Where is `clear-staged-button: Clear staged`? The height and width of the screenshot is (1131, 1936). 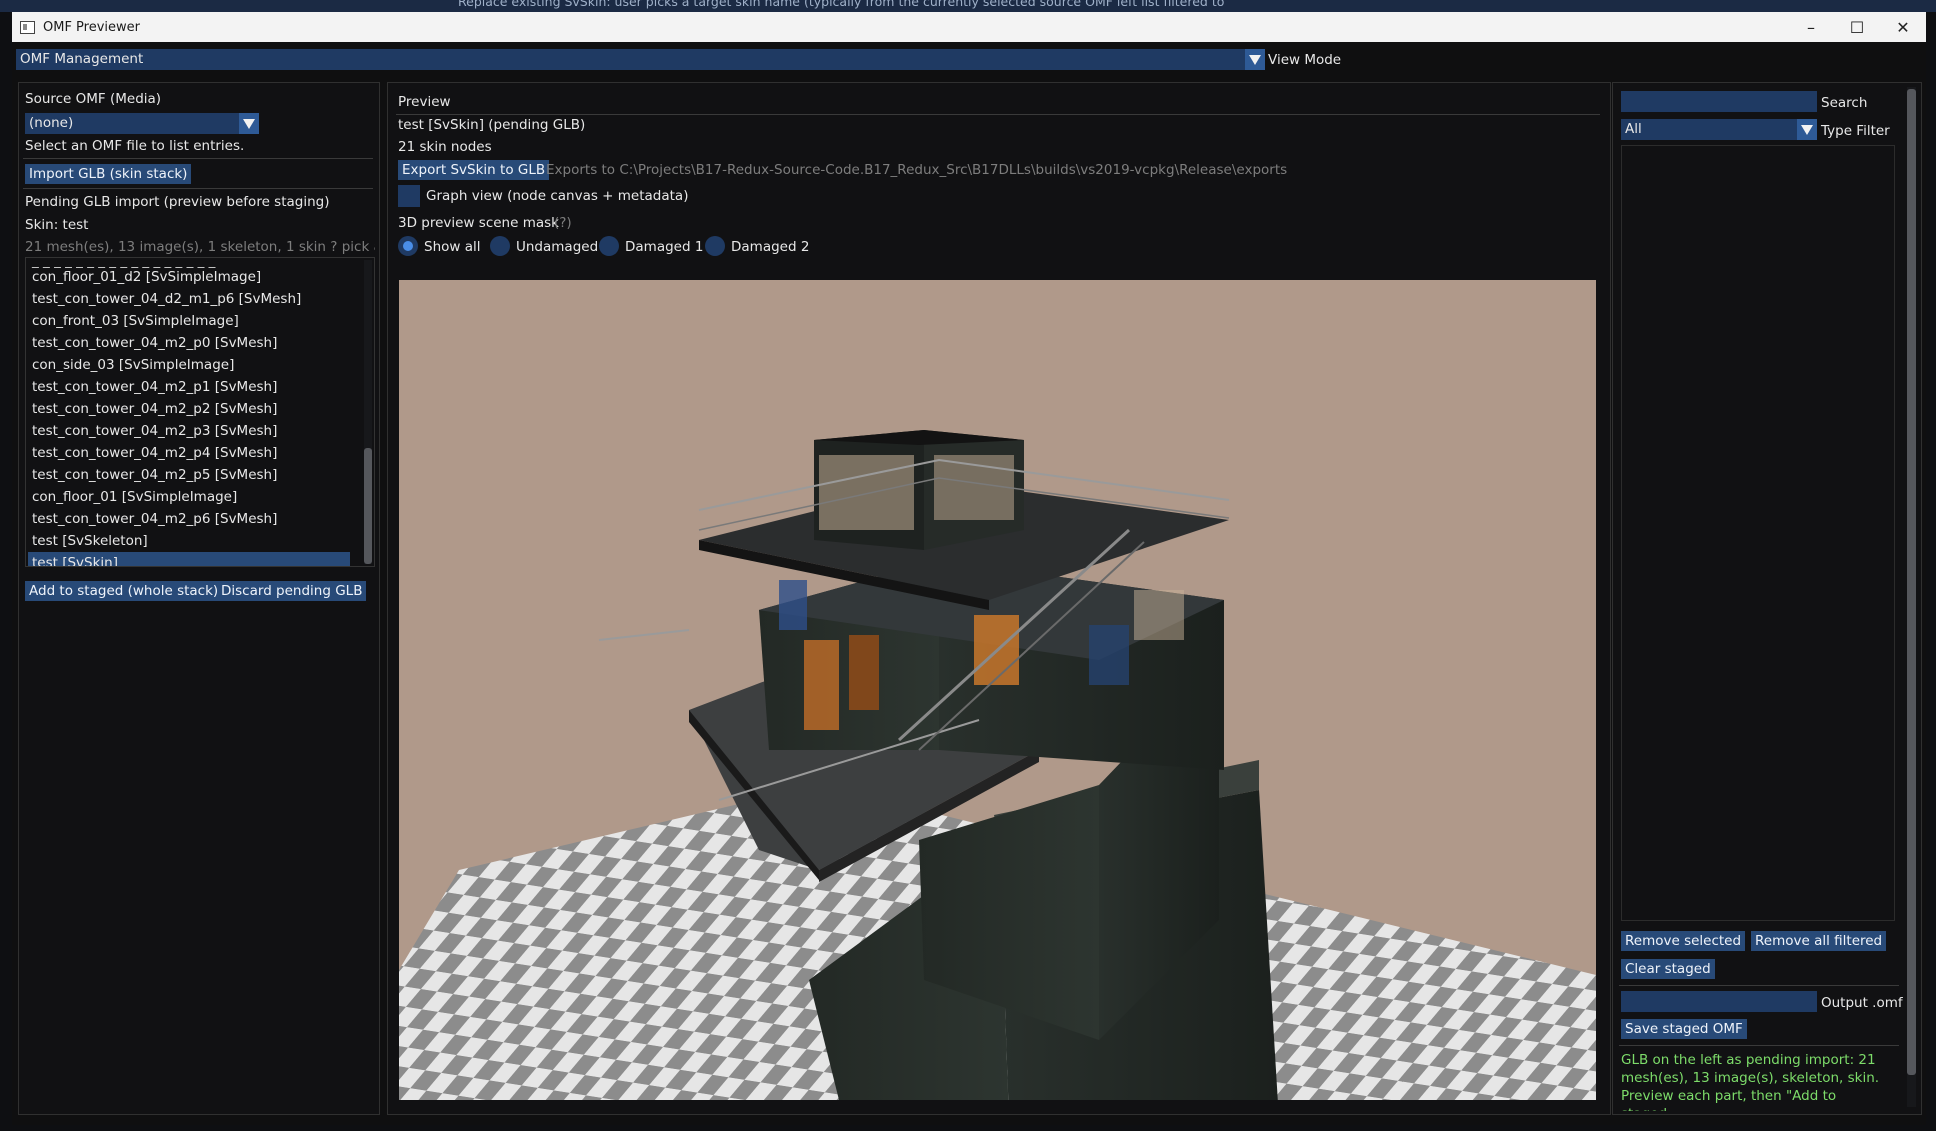
clear-staged-button: Clear staged is located at coordinates (1668, 969).